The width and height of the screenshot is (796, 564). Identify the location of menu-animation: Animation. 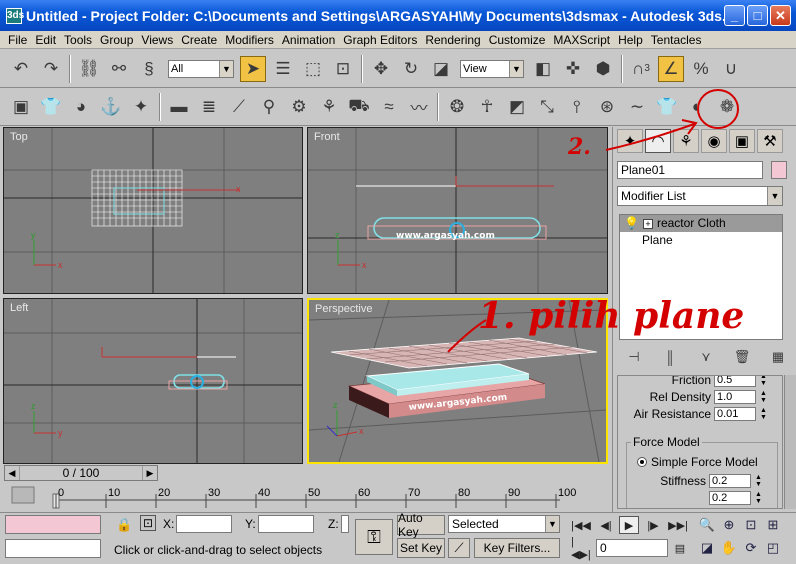
(308, 40).